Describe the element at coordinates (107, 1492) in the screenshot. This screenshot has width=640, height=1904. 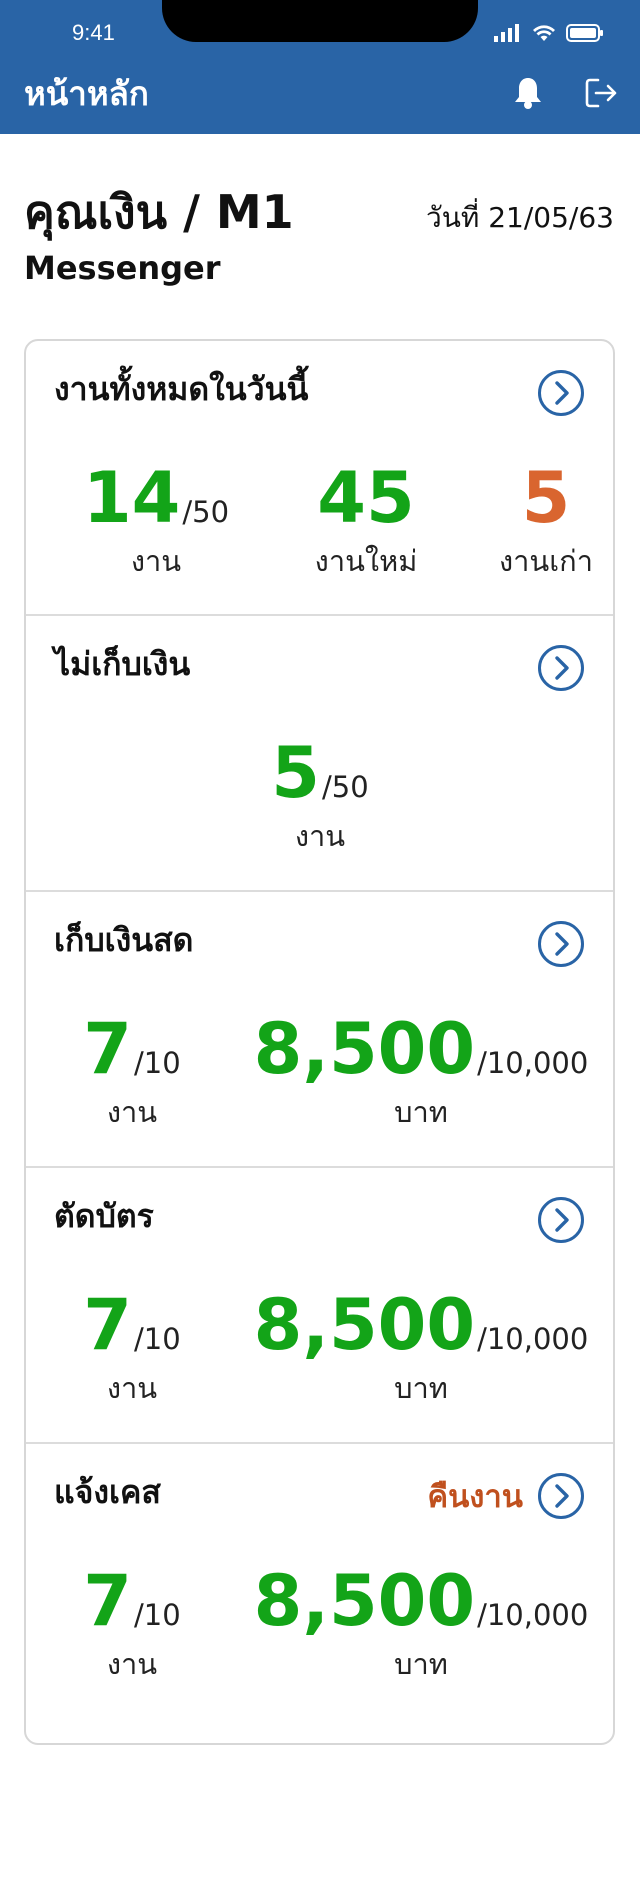
I see `section-title: แจ้งเคส` at that location.